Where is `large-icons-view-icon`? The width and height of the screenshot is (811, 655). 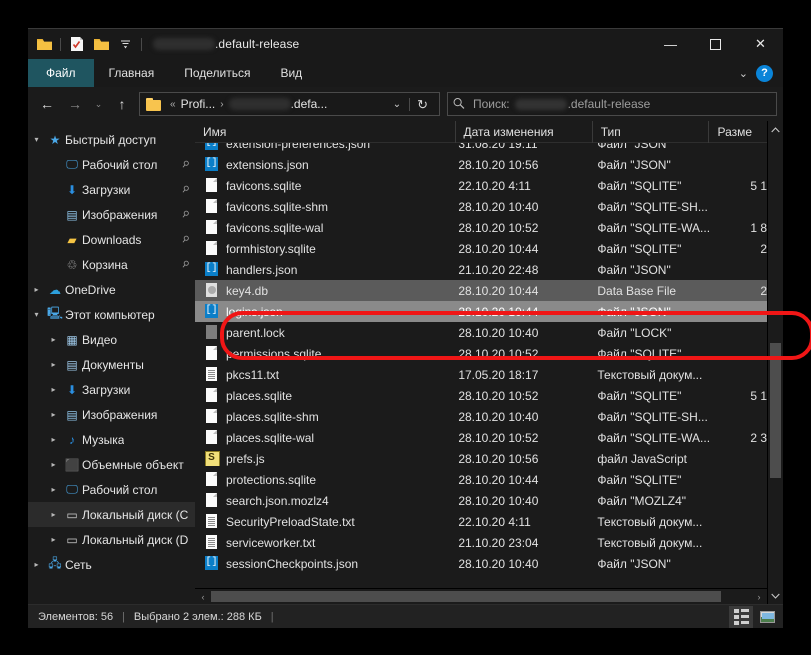 large-icons-view-icon is located at coordinates (767, 617).